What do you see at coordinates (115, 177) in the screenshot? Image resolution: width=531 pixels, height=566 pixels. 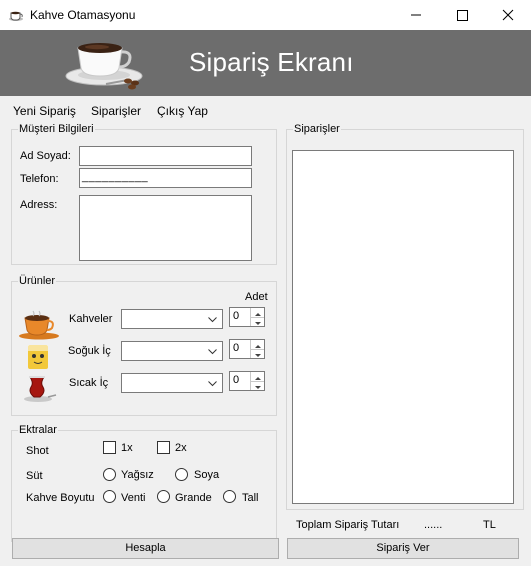 I see `phone-mask: __________` at bounding box center [115, 177].